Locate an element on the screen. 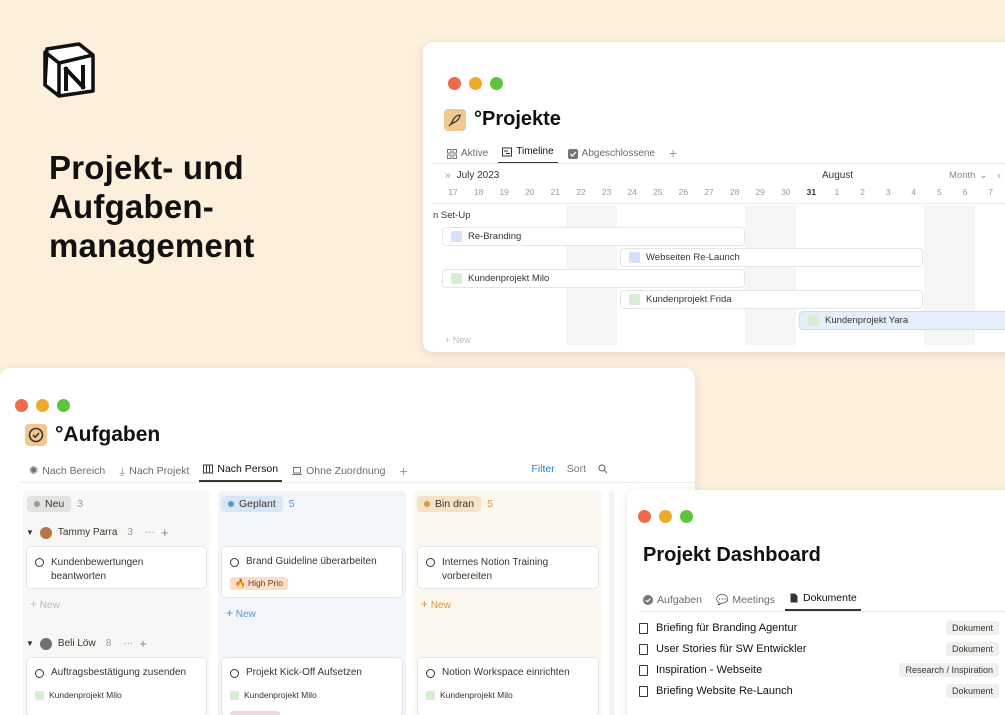 The width and height of the screenshot is (1005, 715). day-label: 22 is located at coordinates (581, 192).